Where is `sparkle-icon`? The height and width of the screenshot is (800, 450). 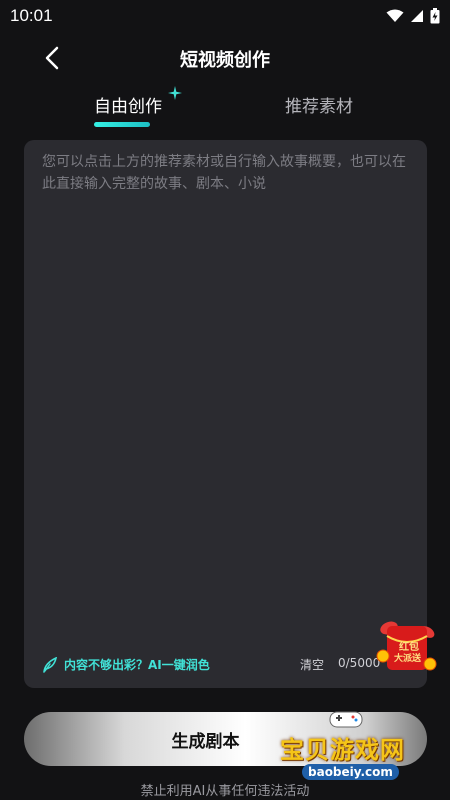
sparkle-icon is located at coordinates (175, 93).